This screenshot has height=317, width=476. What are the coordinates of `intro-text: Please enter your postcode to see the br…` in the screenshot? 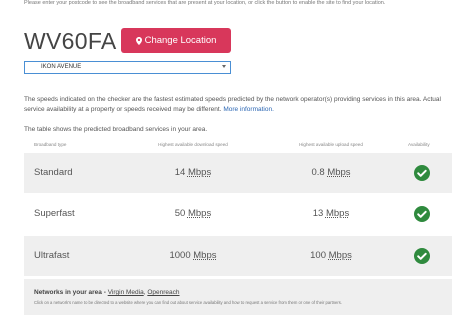 It's located at (205, 3).